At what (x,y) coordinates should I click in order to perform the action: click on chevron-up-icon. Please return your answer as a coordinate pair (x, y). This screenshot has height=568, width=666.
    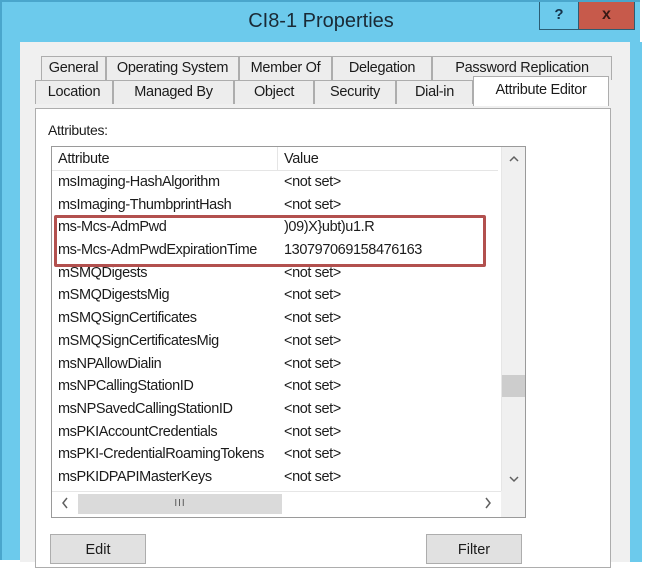
    Looking at the image, I should click on (513, 158).